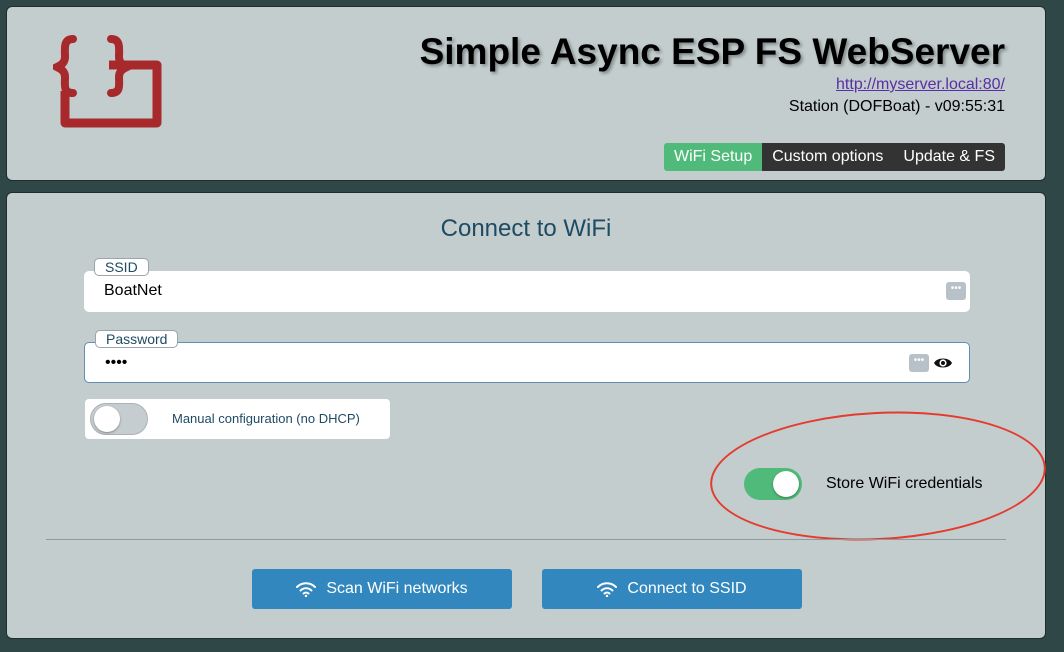 Image resolution: width=1064 pixels, height=652 pixels. Describe the element at coordinates (107, 419) in the screenshot. I see `toggle-knob` at that location.